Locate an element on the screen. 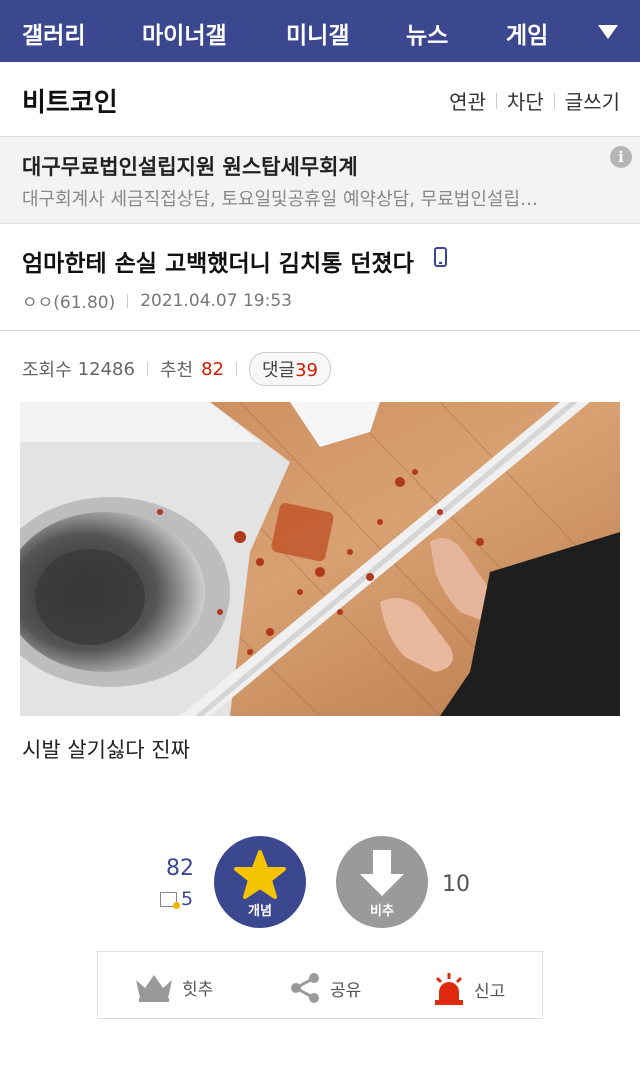  views-label: 조회수 is located at coordinates (47, 370).